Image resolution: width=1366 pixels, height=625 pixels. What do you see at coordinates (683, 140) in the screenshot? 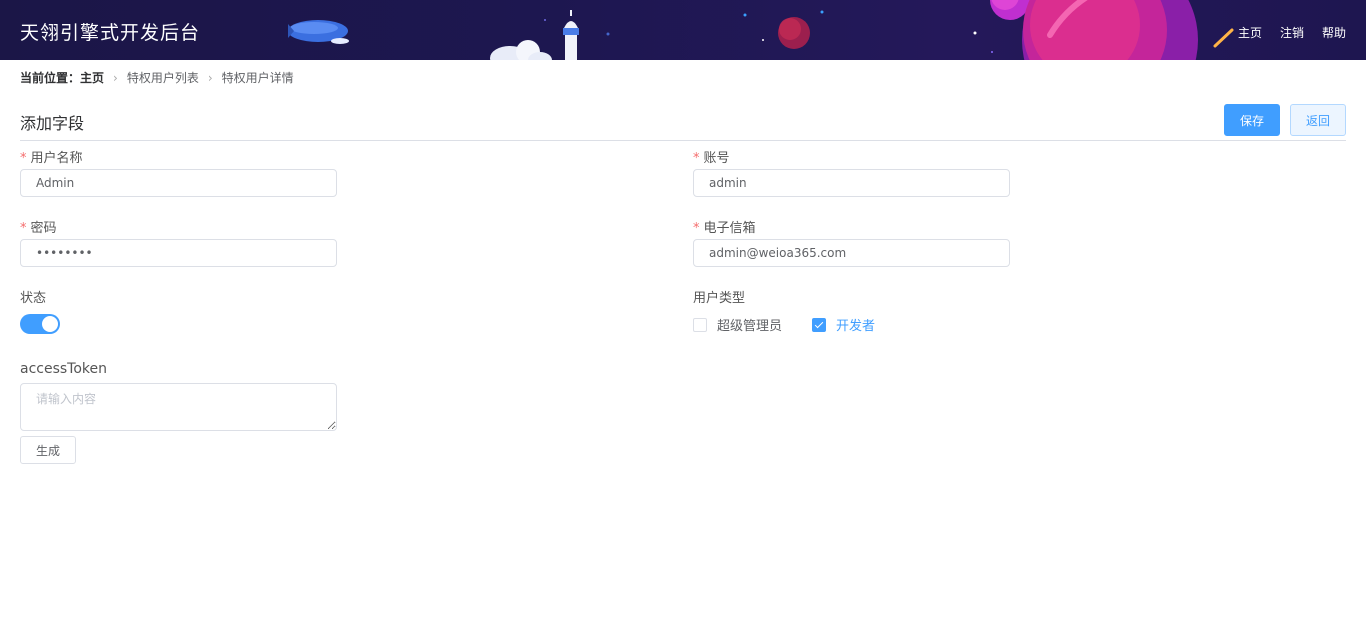
I see `divider` at bounding box center [683, 140].